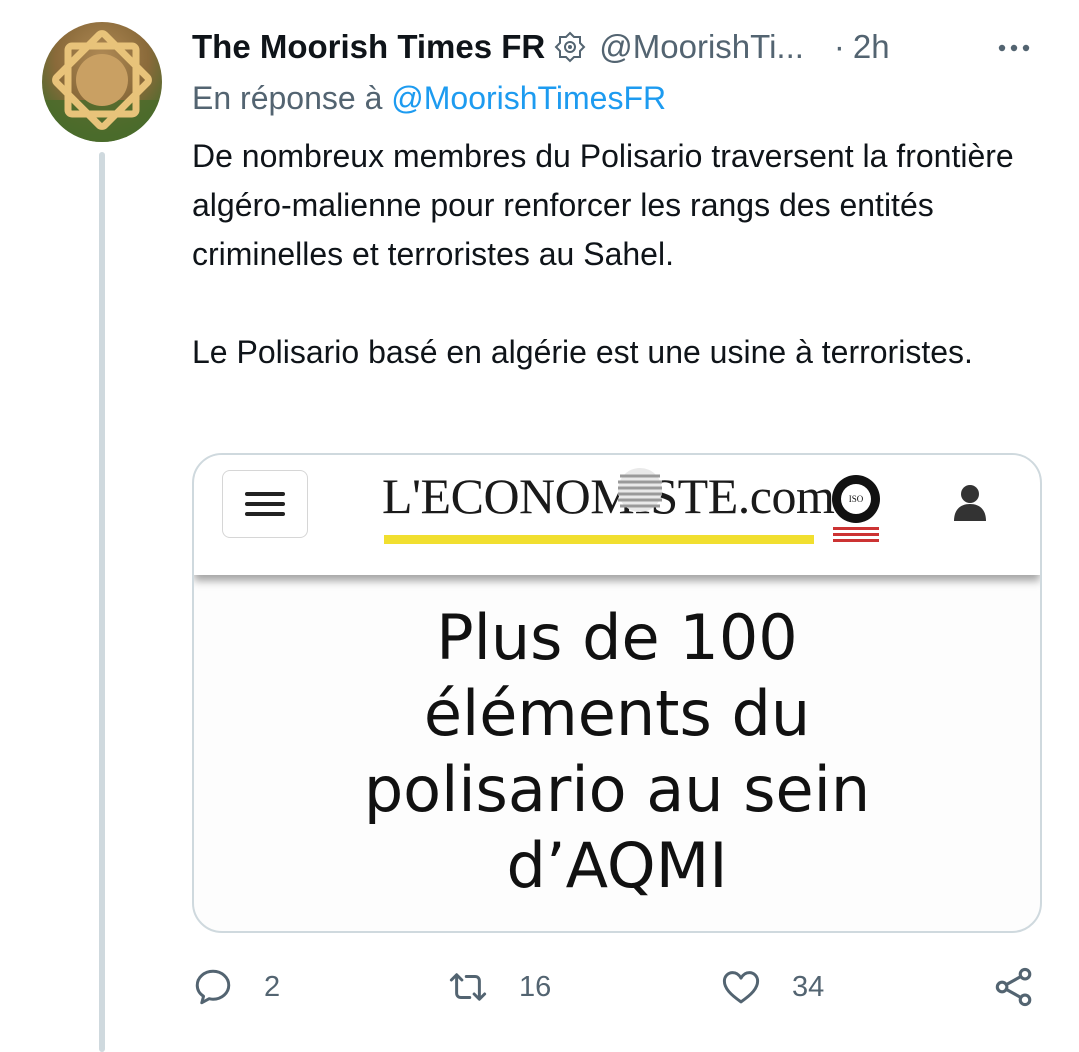 This screenshot has width=1079, height=1052. I want to click on iso-certification-badge-icon: ISO, so click(856, 508).